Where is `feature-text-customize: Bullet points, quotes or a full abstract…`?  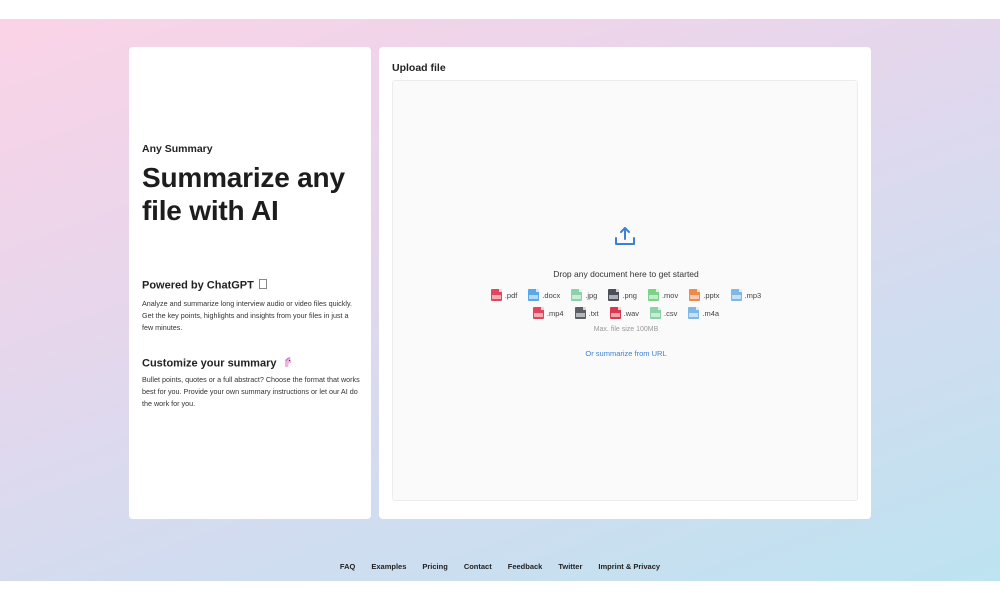
feature-text-customize: Bullet points, quotes or a full abstract… is located at coordinates (251, 391).